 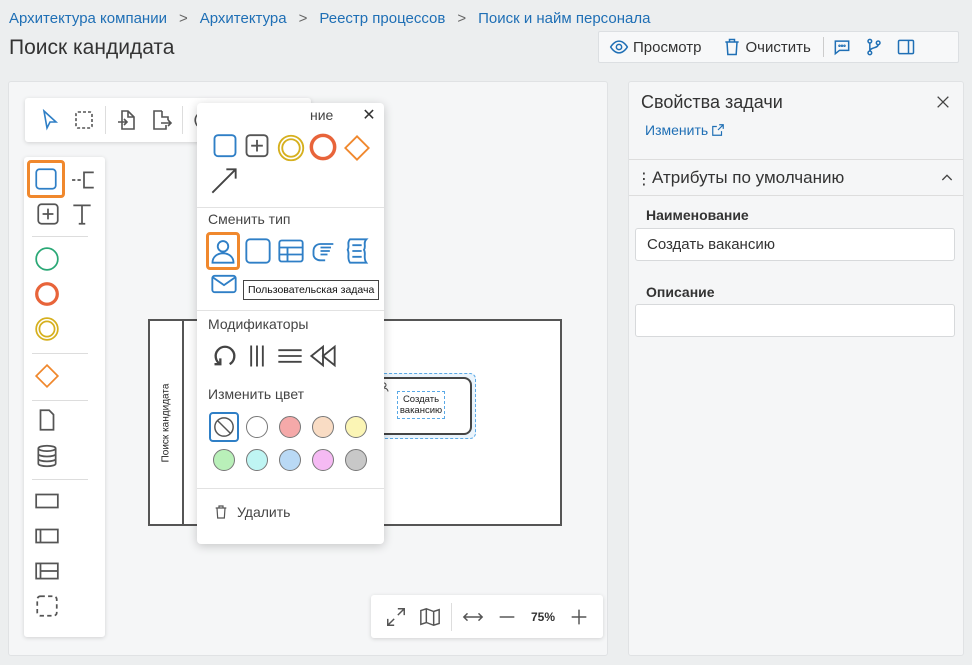 I want to click on export-button, so click(x=161, y=120).